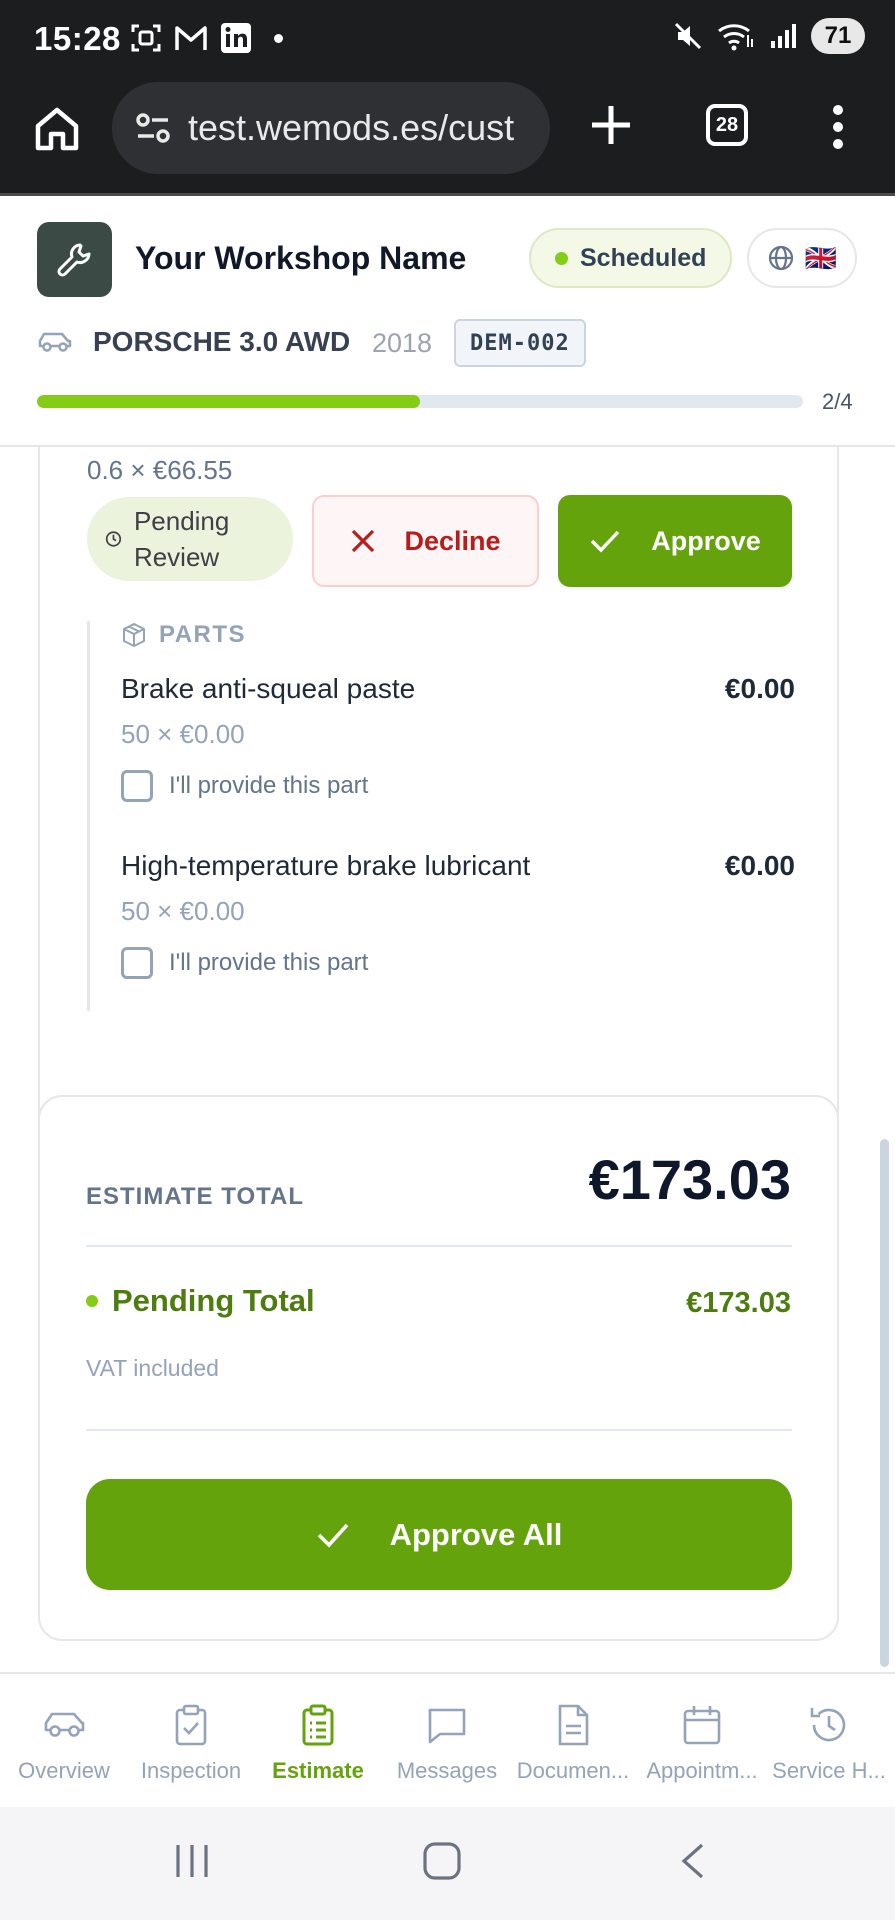  Describe the element at coordinates (222, 341) in the screenshot. I see `vehicle-model: PORSCHE 3.0 AWD` at that location.